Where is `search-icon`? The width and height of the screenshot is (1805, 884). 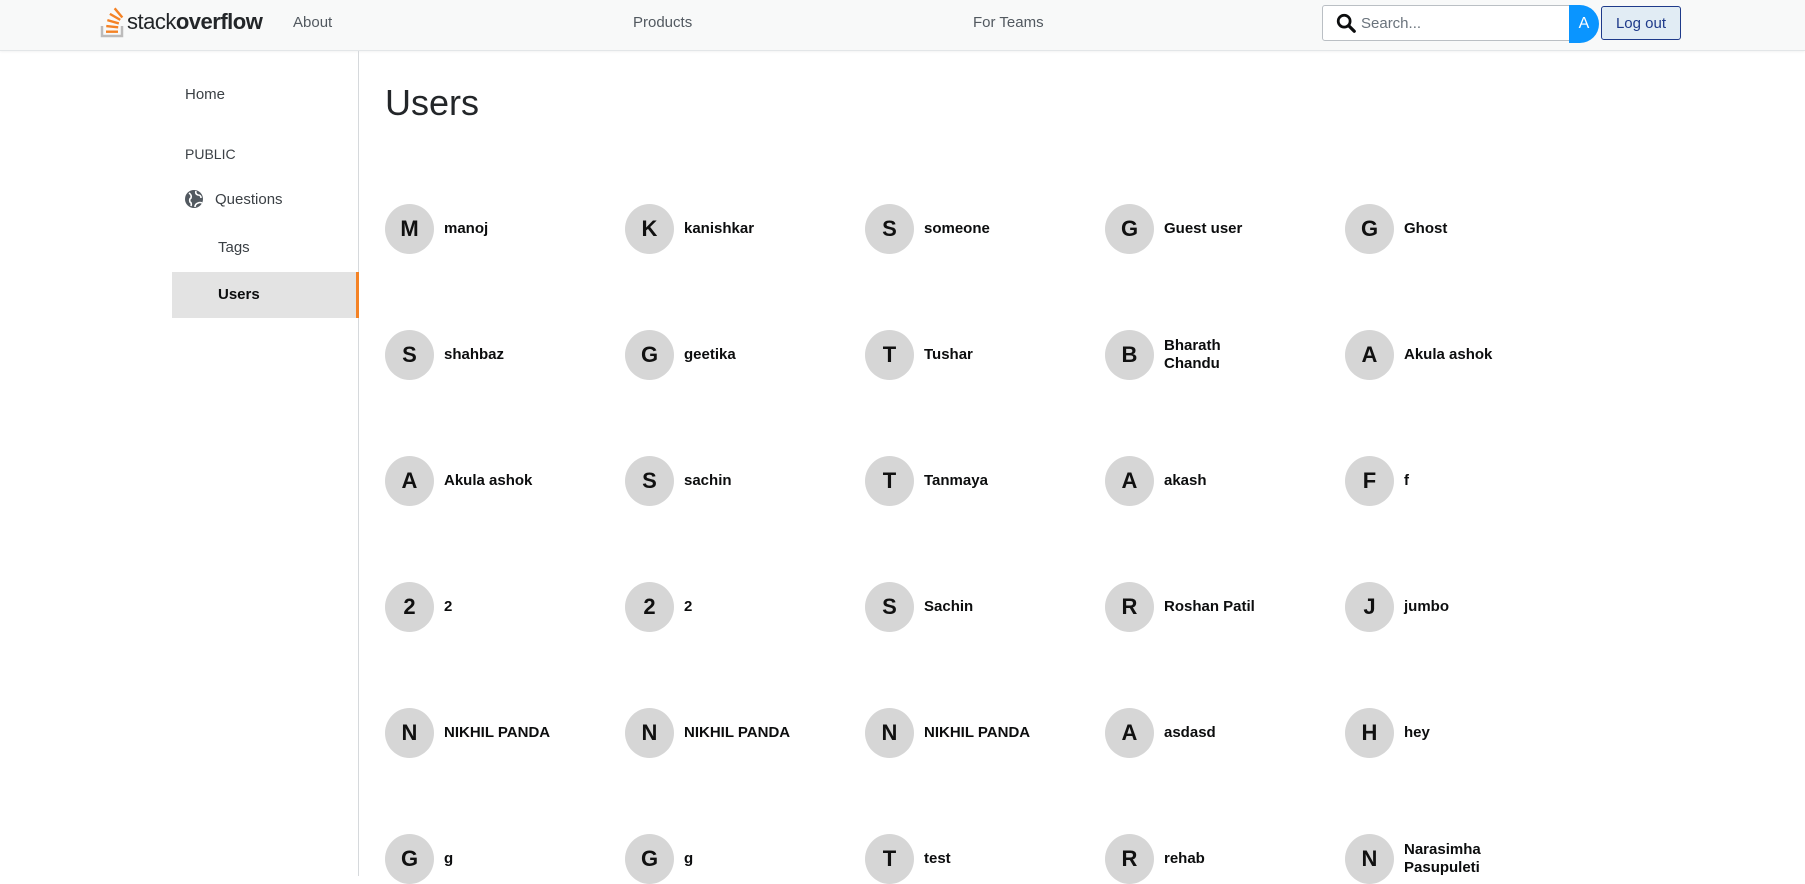 search-icon is located at coordinates (1346, 23).